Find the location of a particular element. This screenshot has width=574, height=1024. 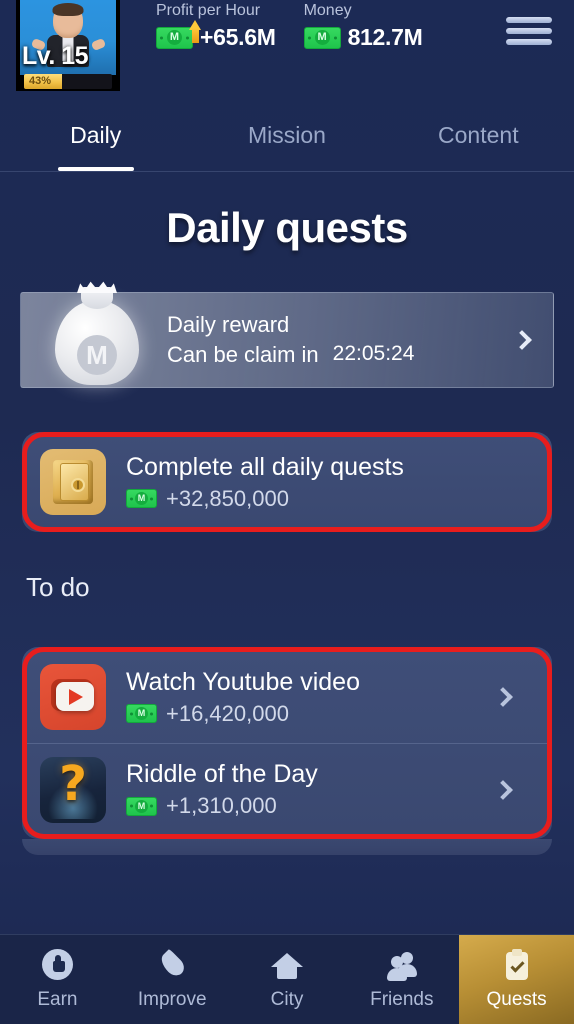

stat-money-value: 812.7M is located at coordinates (385, 37).